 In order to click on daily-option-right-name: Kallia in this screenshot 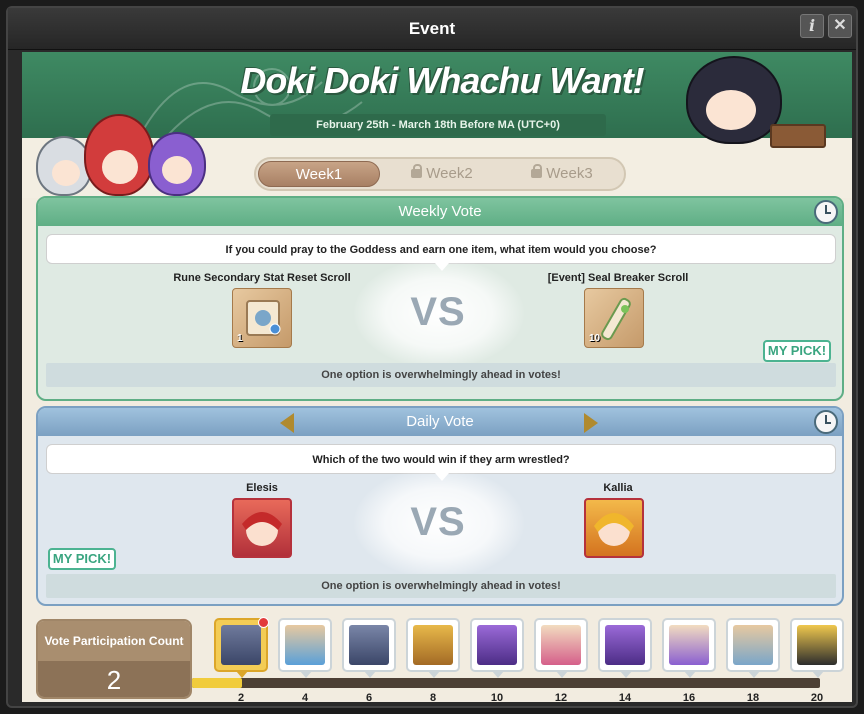, I will do `click(618, 488)`.